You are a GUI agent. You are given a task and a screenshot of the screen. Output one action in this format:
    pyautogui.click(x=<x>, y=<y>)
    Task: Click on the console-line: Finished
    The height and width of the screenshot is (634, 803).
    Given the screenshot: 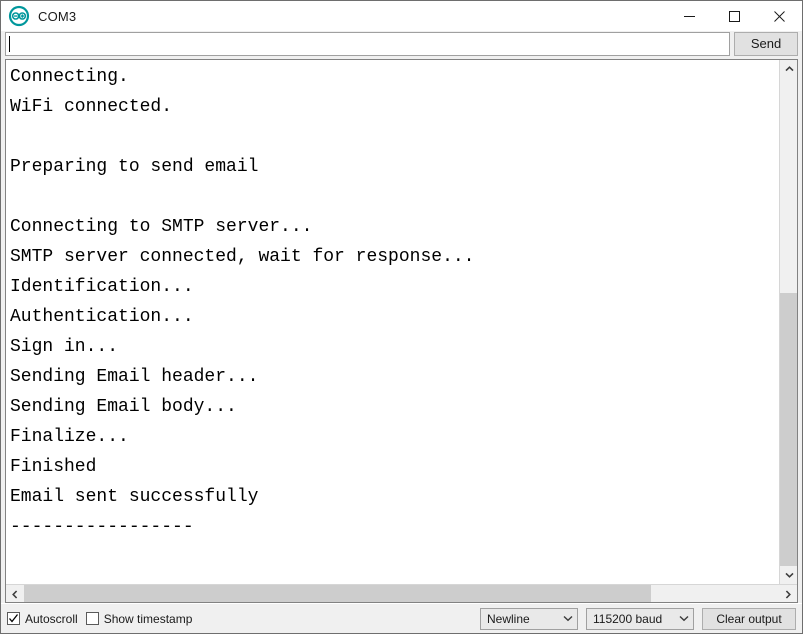 What is the action you would take?
    pyautogui.click(x=53, y=467)
    